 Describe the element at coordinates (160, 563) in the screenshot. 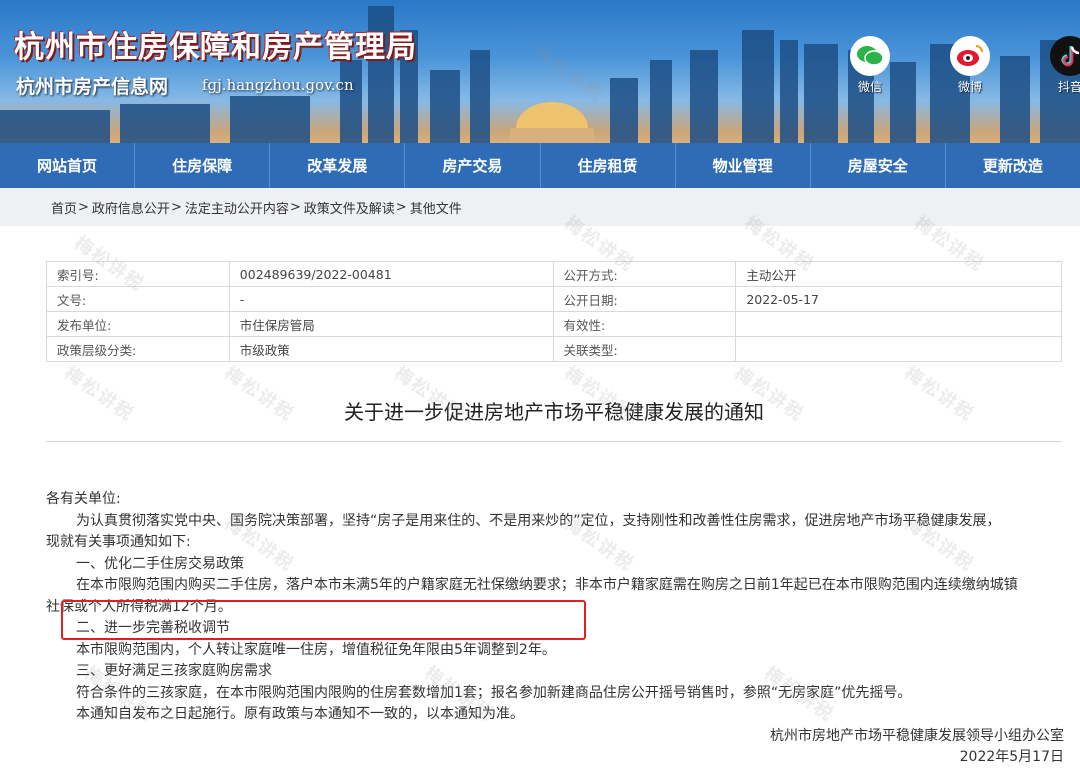

I see `section-1-title: 一、优化二手住房交易政策` at that location.